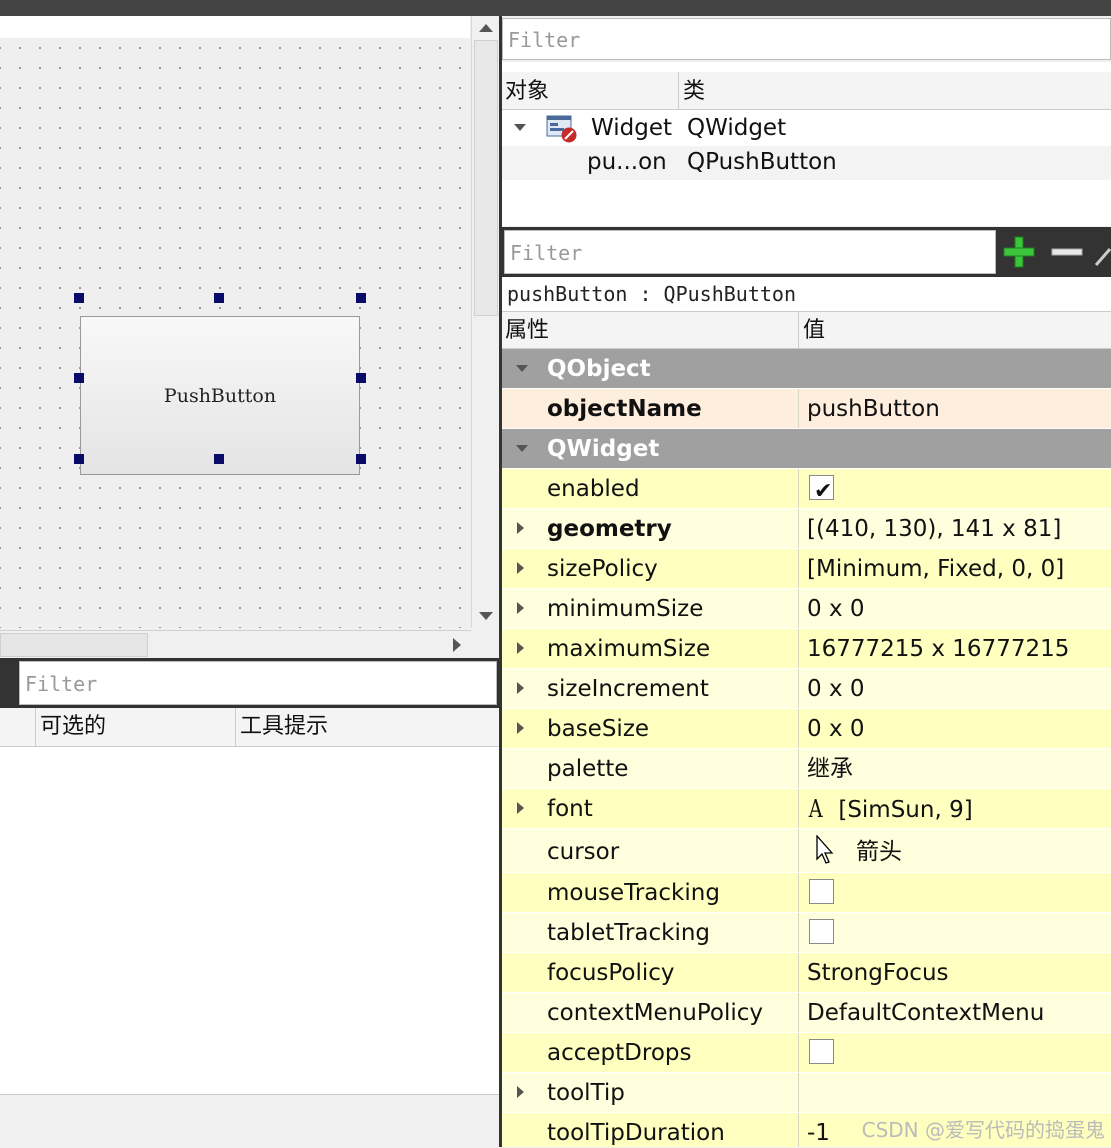 Image resolution: width=1111 pixels, height=1148 pixels. Describe the element at coordinates (955, 330) in the screenshot. I see `column-header-value: 值` at that location.